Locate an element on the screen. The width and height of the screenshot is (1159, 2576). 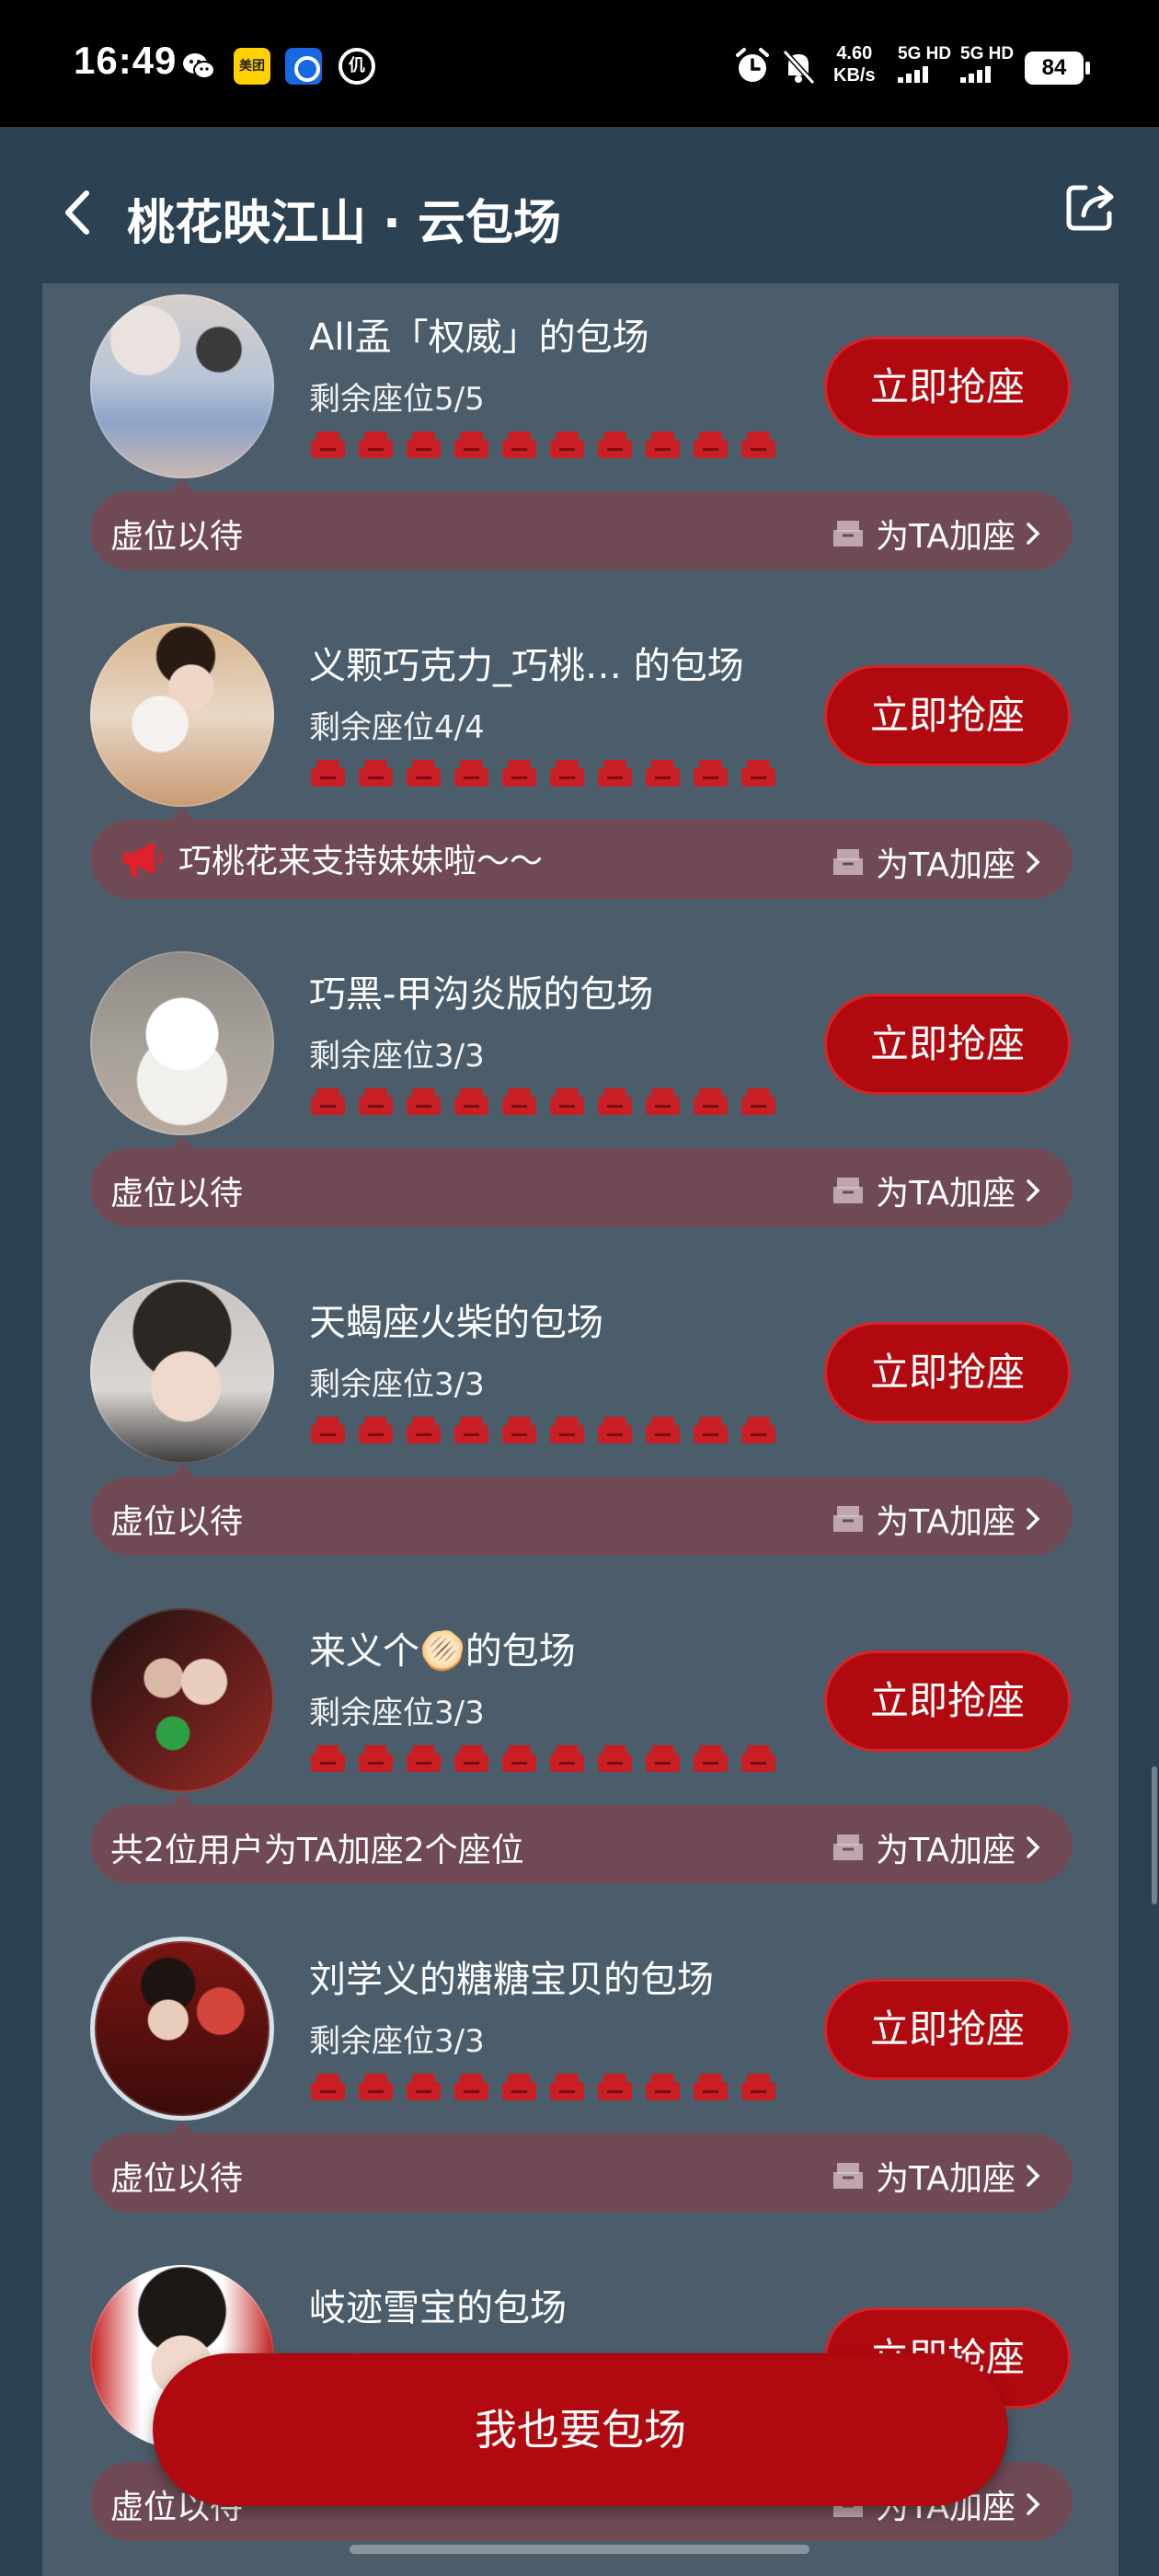
home-indicator is located at coordinates (579, 2549).